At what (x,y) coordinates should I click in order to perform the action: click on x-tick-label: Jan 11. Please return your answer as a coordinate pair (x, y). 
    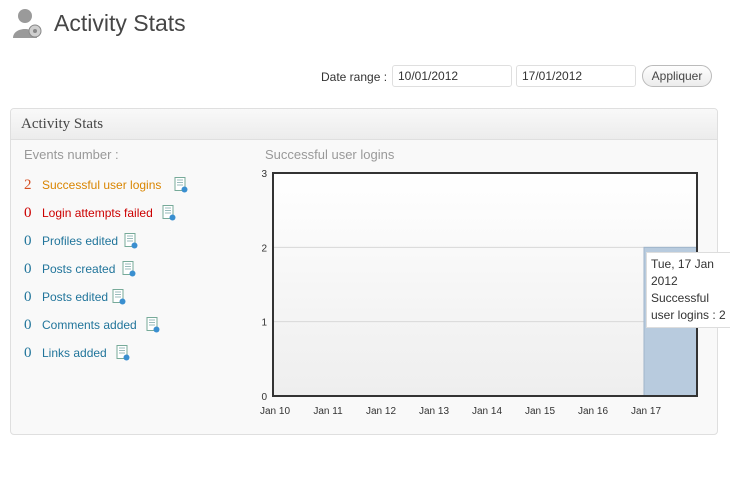
    Looking at the image, I should click on (328, 411).